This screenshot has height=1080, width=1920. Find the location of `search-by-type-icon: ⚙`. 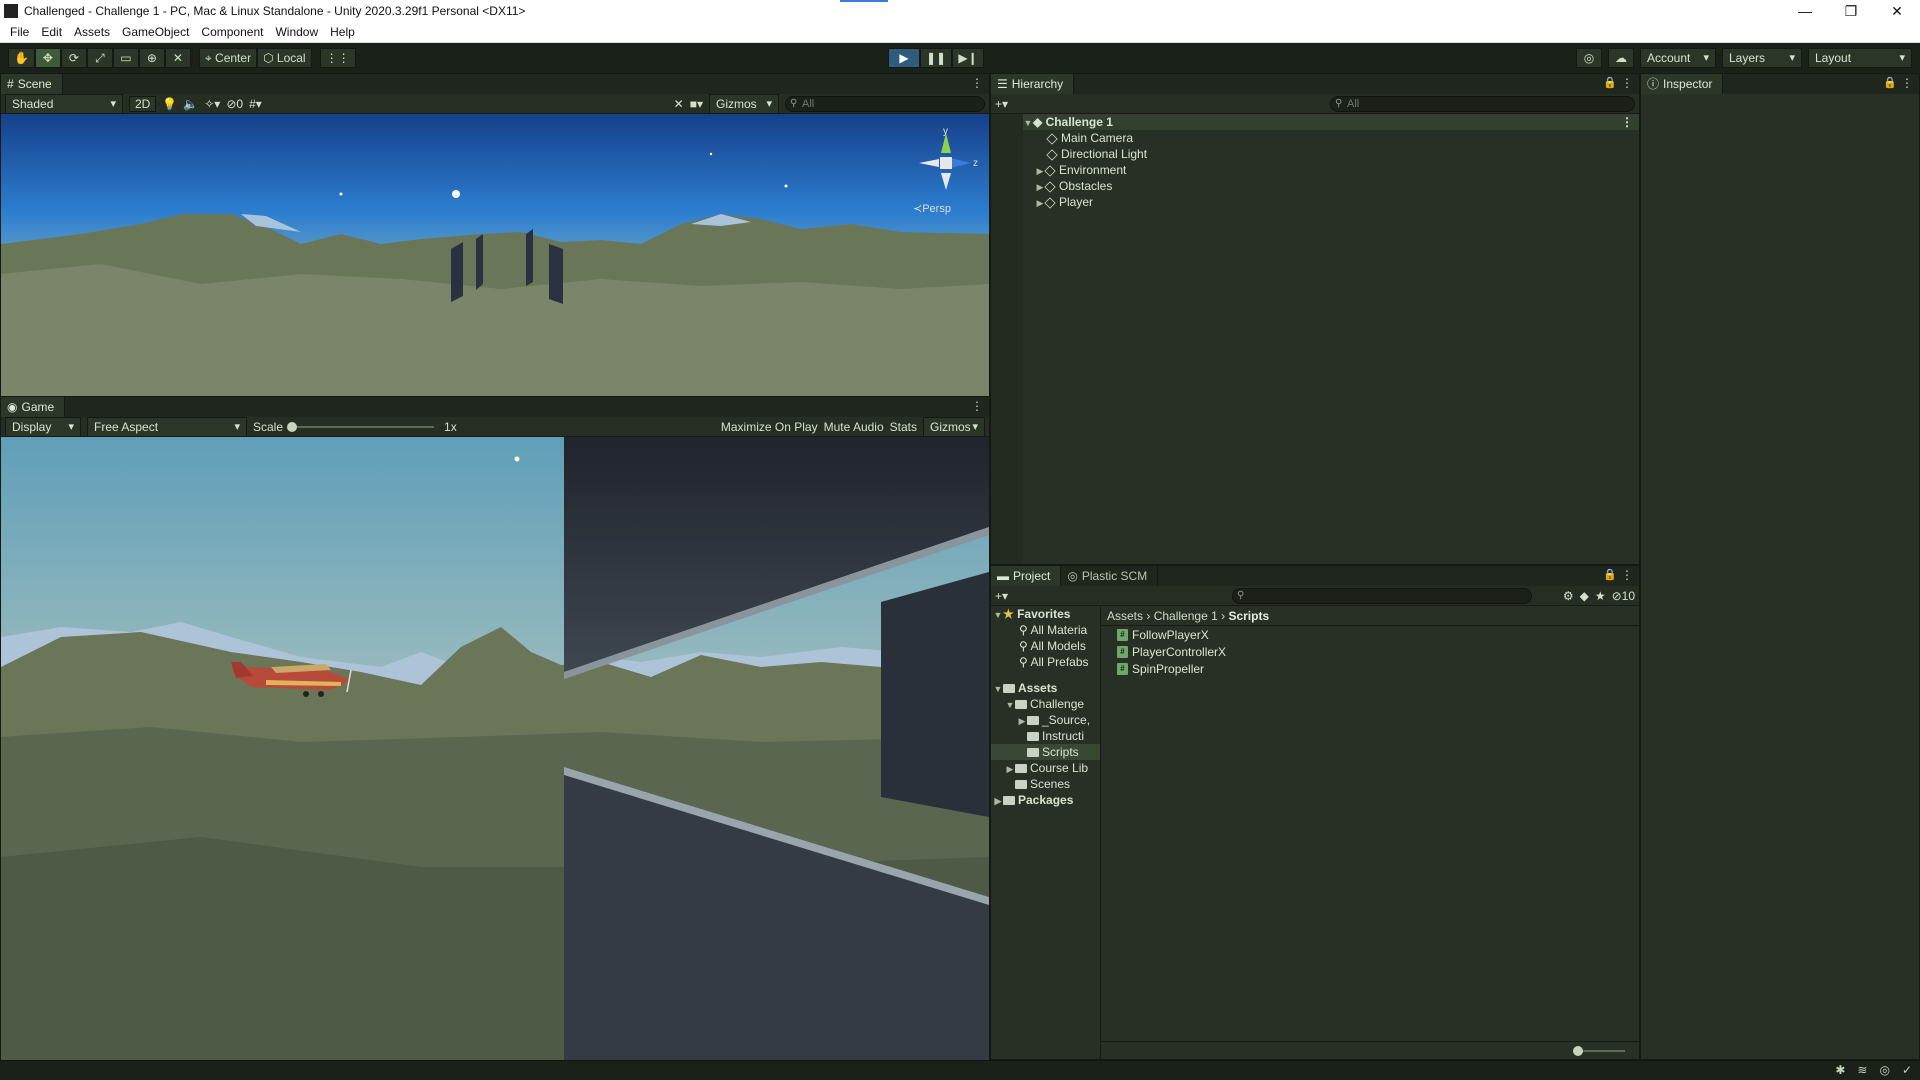

search-by-type-icon: ⚙ is located at coordinates (1568, 596).